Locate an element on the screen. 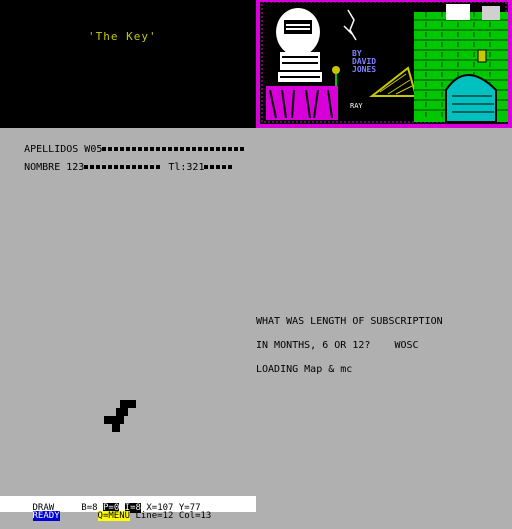 This screenshot has height=529, width=512. apellidos-row: APELLIDOS W05 is located at coordinates (123, 143).